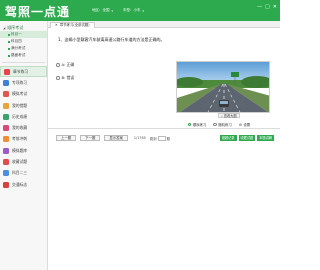 The image size is (320, 270). I want to click on maximize-icon: □, so click(267, 7).